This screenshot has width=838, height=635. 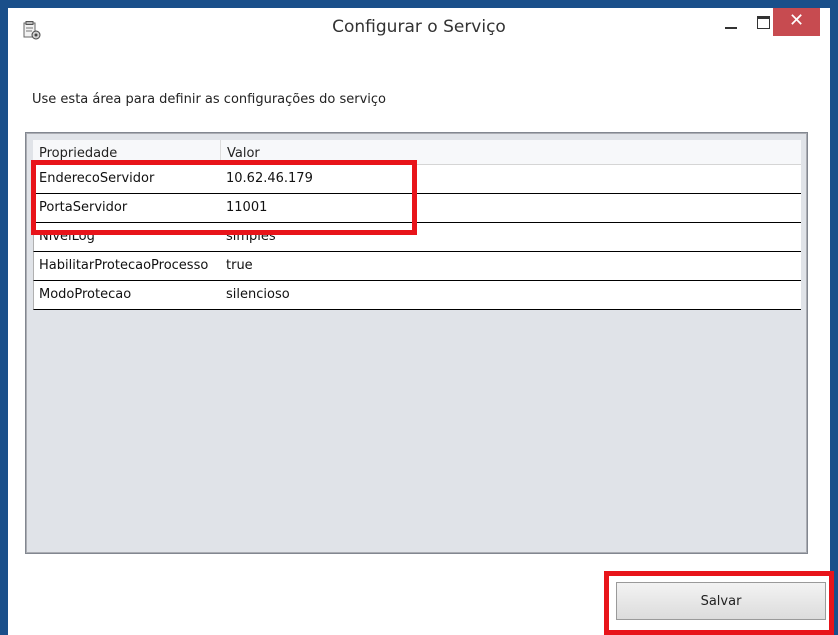 I want to click on table-row: ModoProtecao silencioso, so click(x=417, y=295).